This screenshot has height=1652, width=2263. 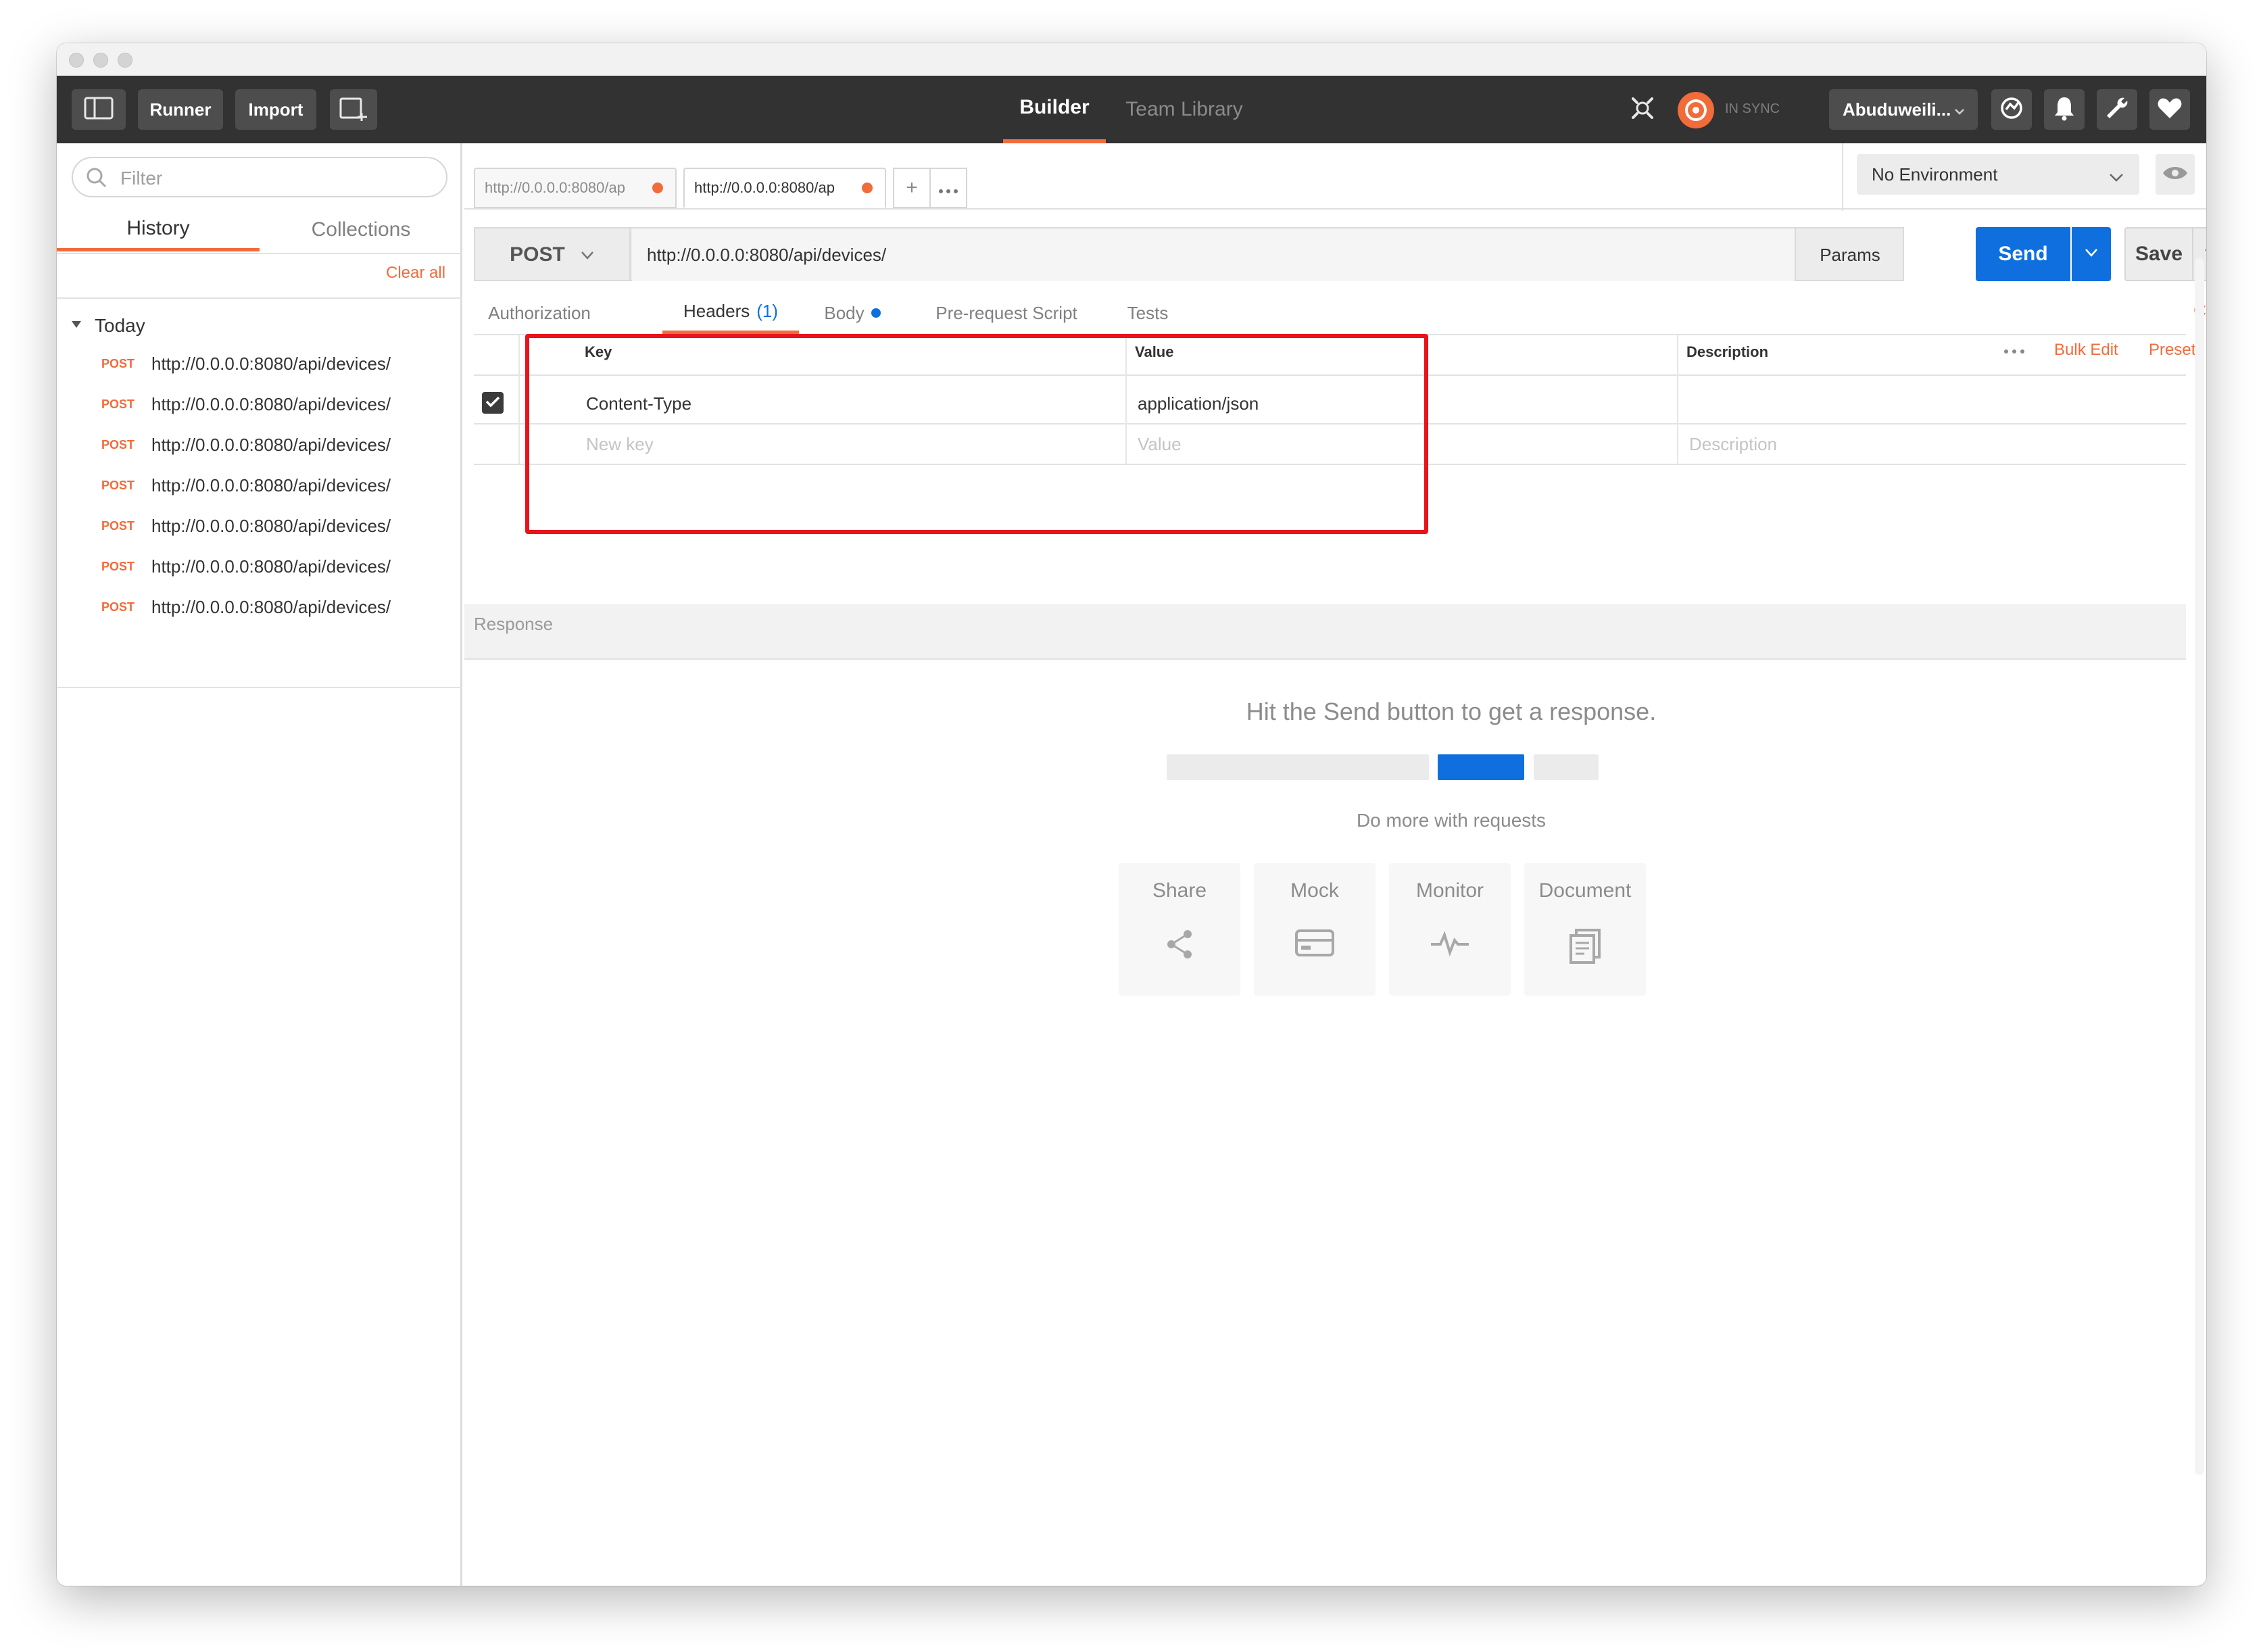 What do you see at coordinates (1298, 767) in the screenshot?
I see `placeholder-bar` at bounding box center [1298, 767].